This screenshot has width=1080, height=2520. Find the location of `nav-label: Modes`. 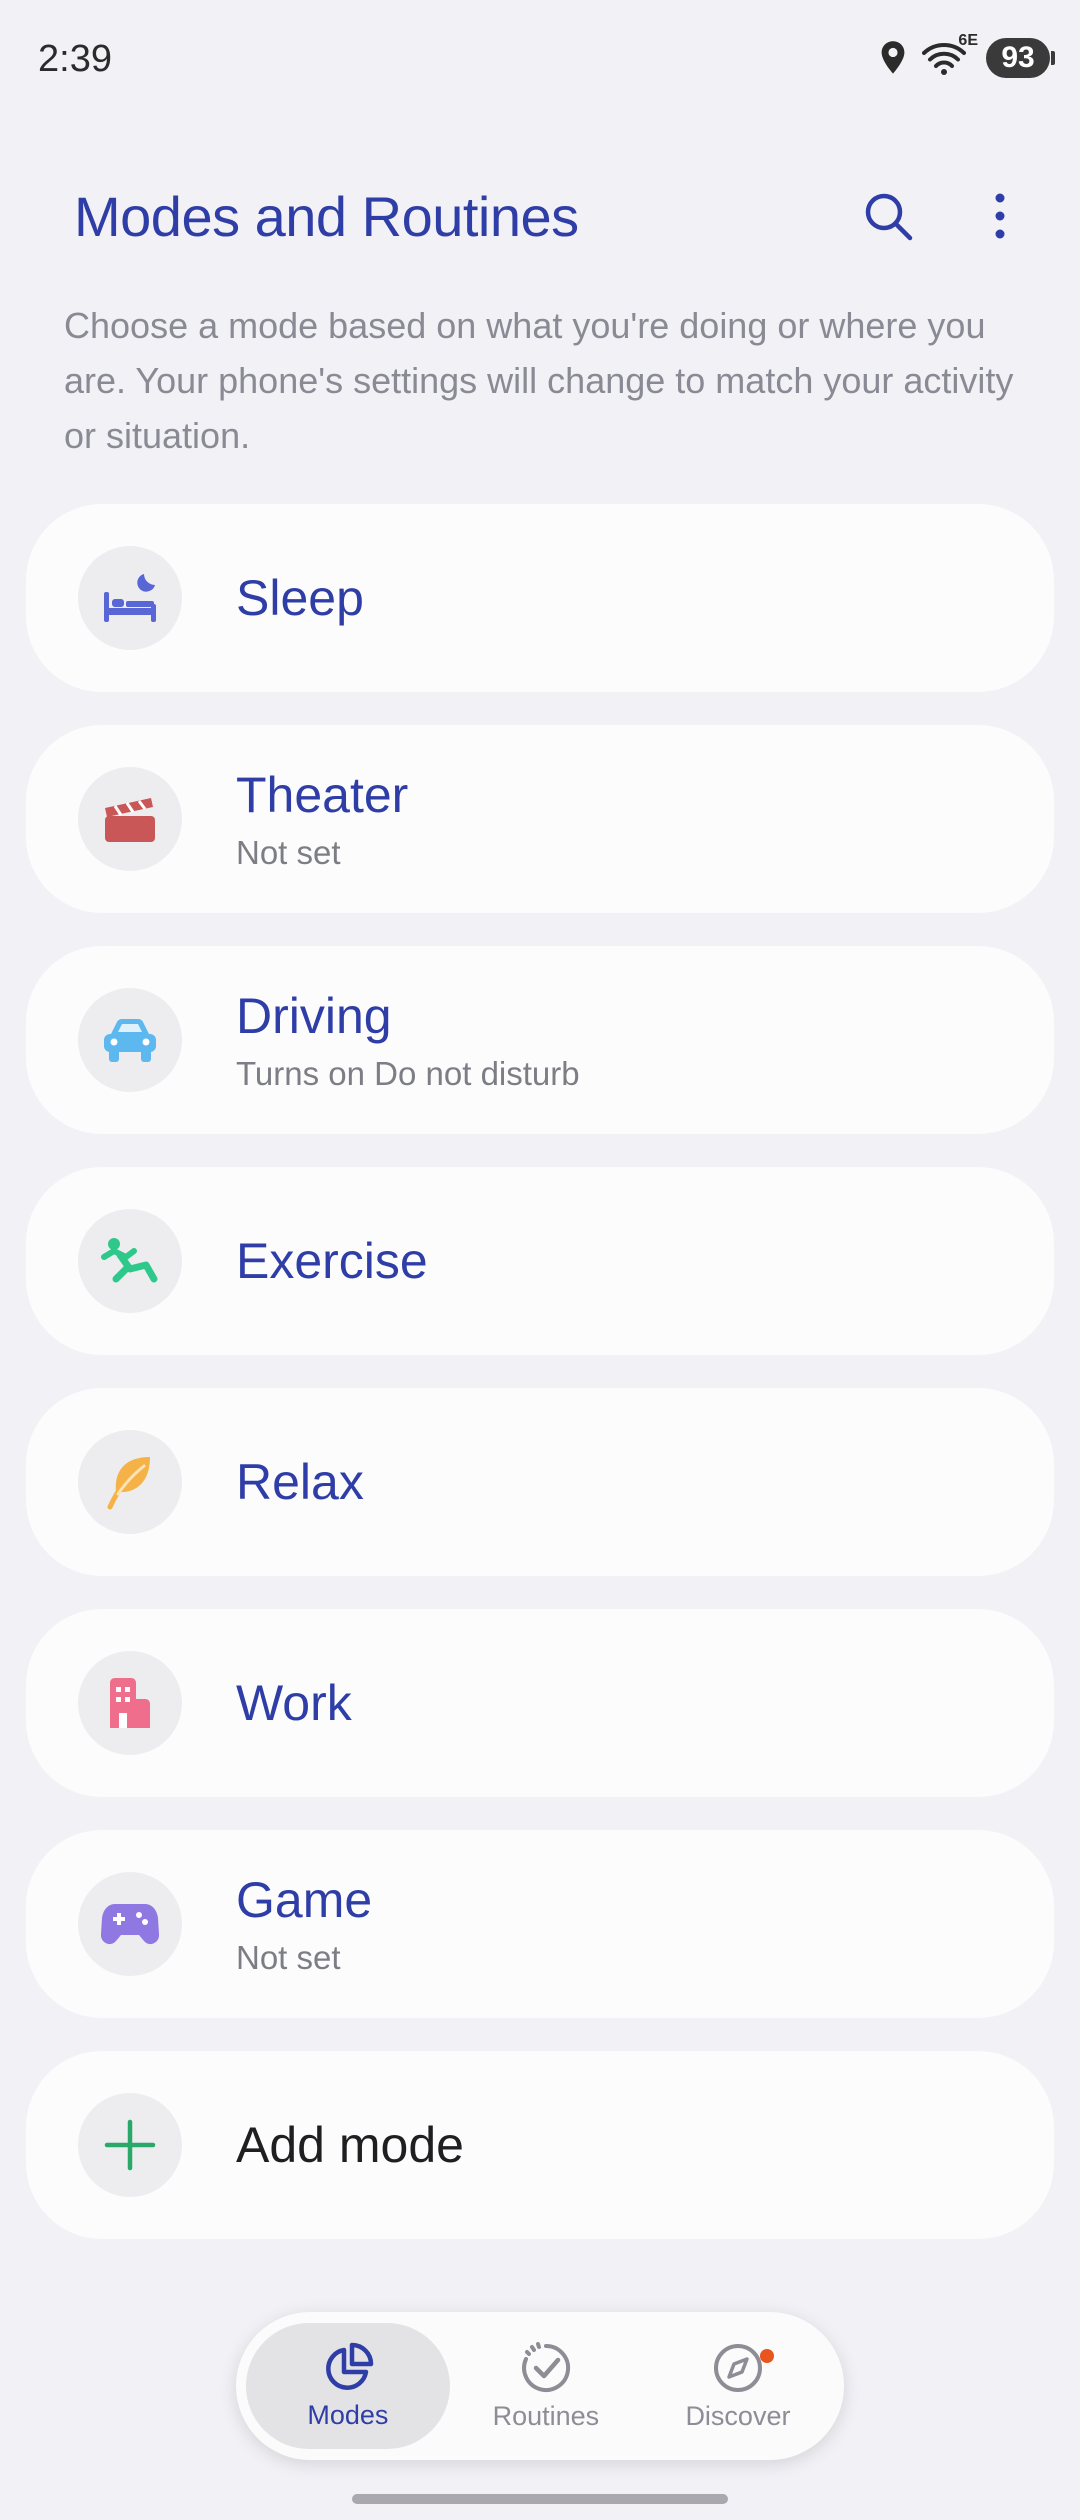

nav-label: Modes is located at coordinates (348, 2414).